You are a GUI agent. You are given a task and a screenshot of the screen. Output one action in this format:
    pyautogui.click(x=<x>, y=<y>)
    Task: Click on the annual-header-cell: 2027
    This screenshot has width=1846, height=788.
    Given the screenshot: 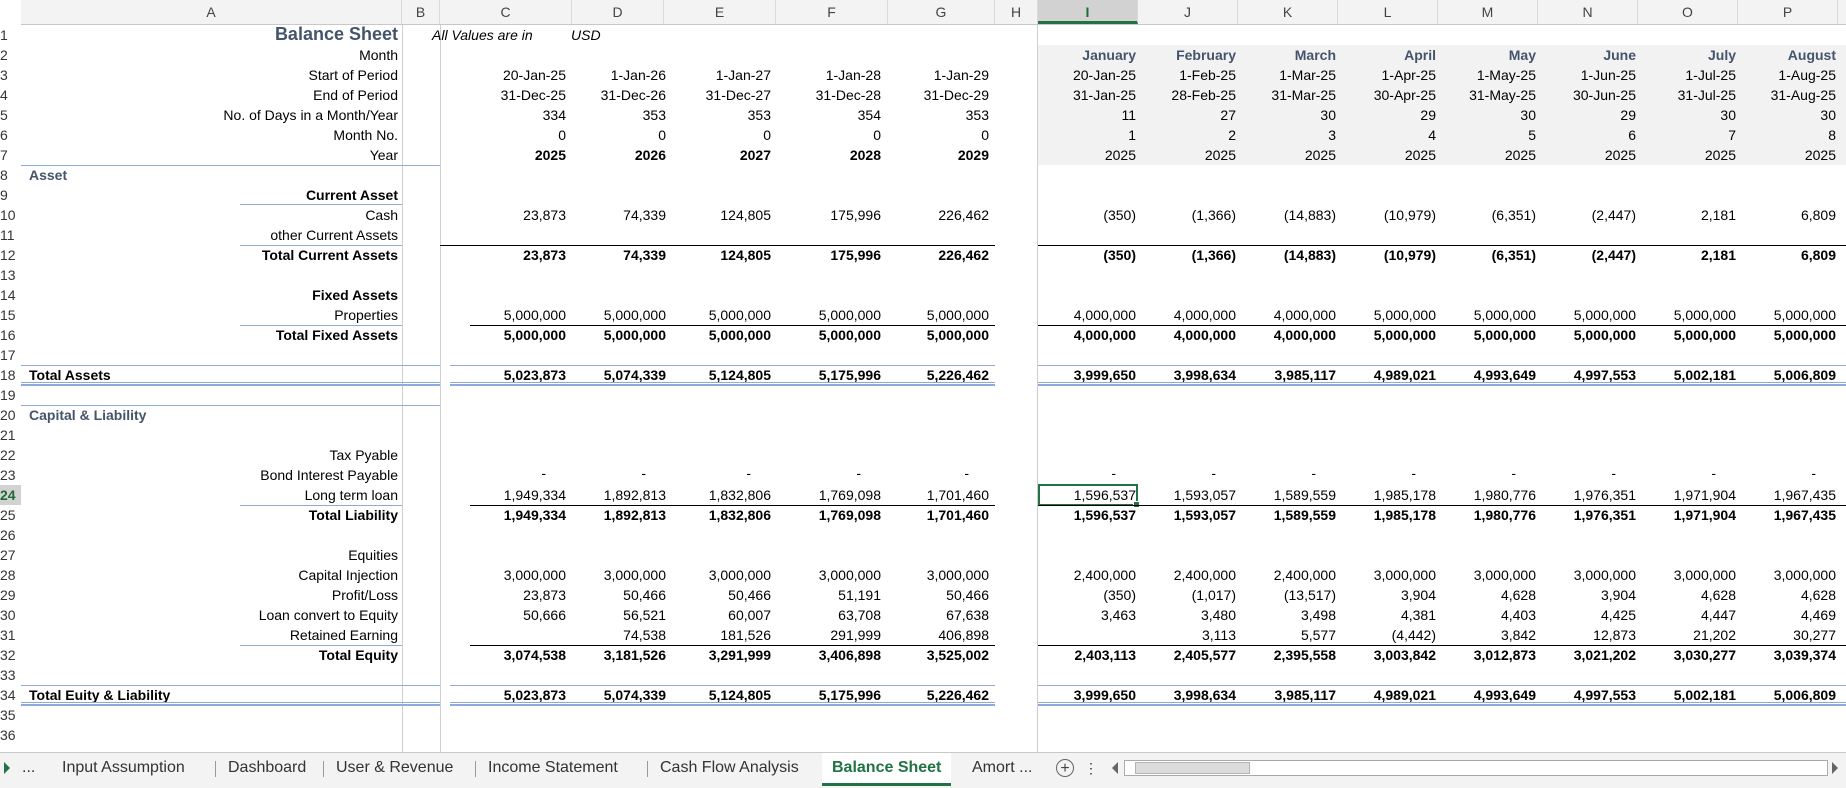 What is the action you would take?
    pyautogui.click(x=716, y=155)
    